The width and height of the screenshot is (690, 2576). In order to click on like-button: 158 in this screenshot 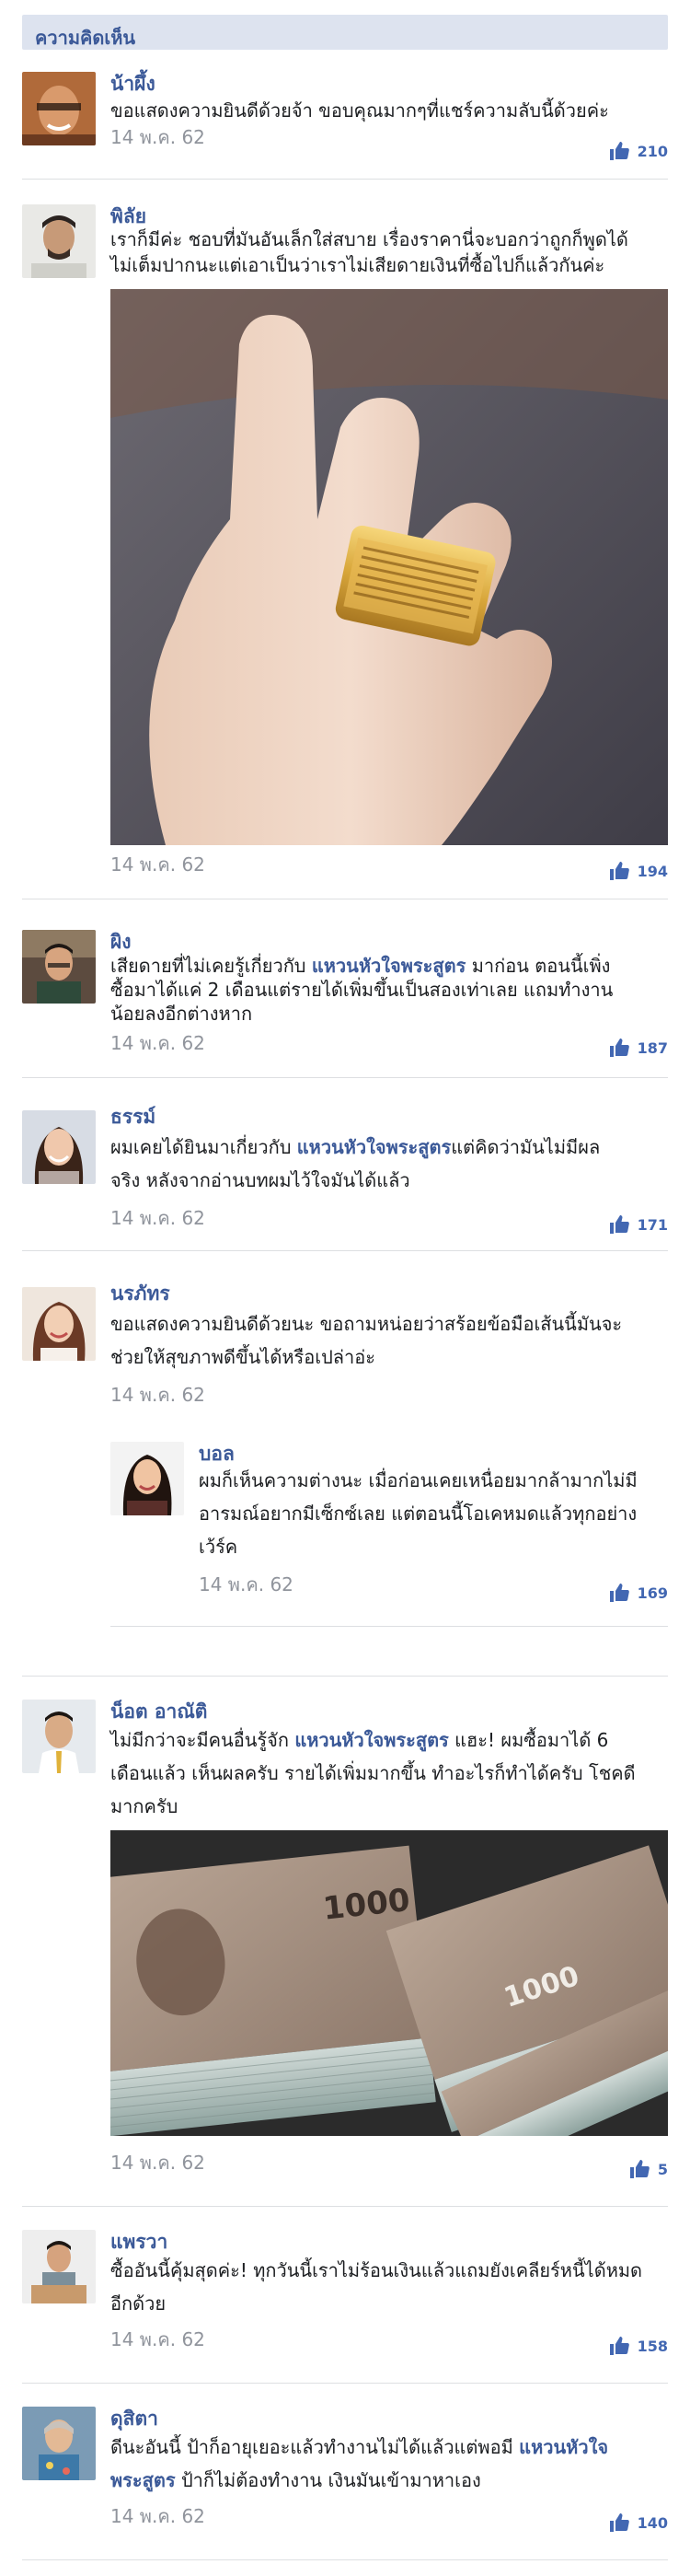, I will do `click(638, 2346)`.